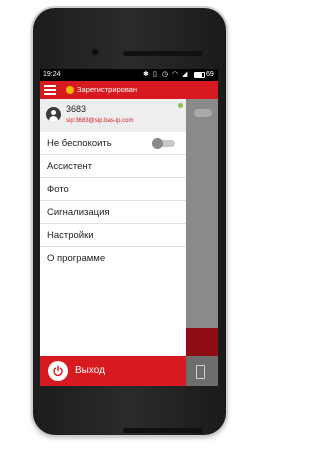 The height and width of the screenshot is (450, 320). I want to click on bluetooth-icon: ✱, so click(146, 74).